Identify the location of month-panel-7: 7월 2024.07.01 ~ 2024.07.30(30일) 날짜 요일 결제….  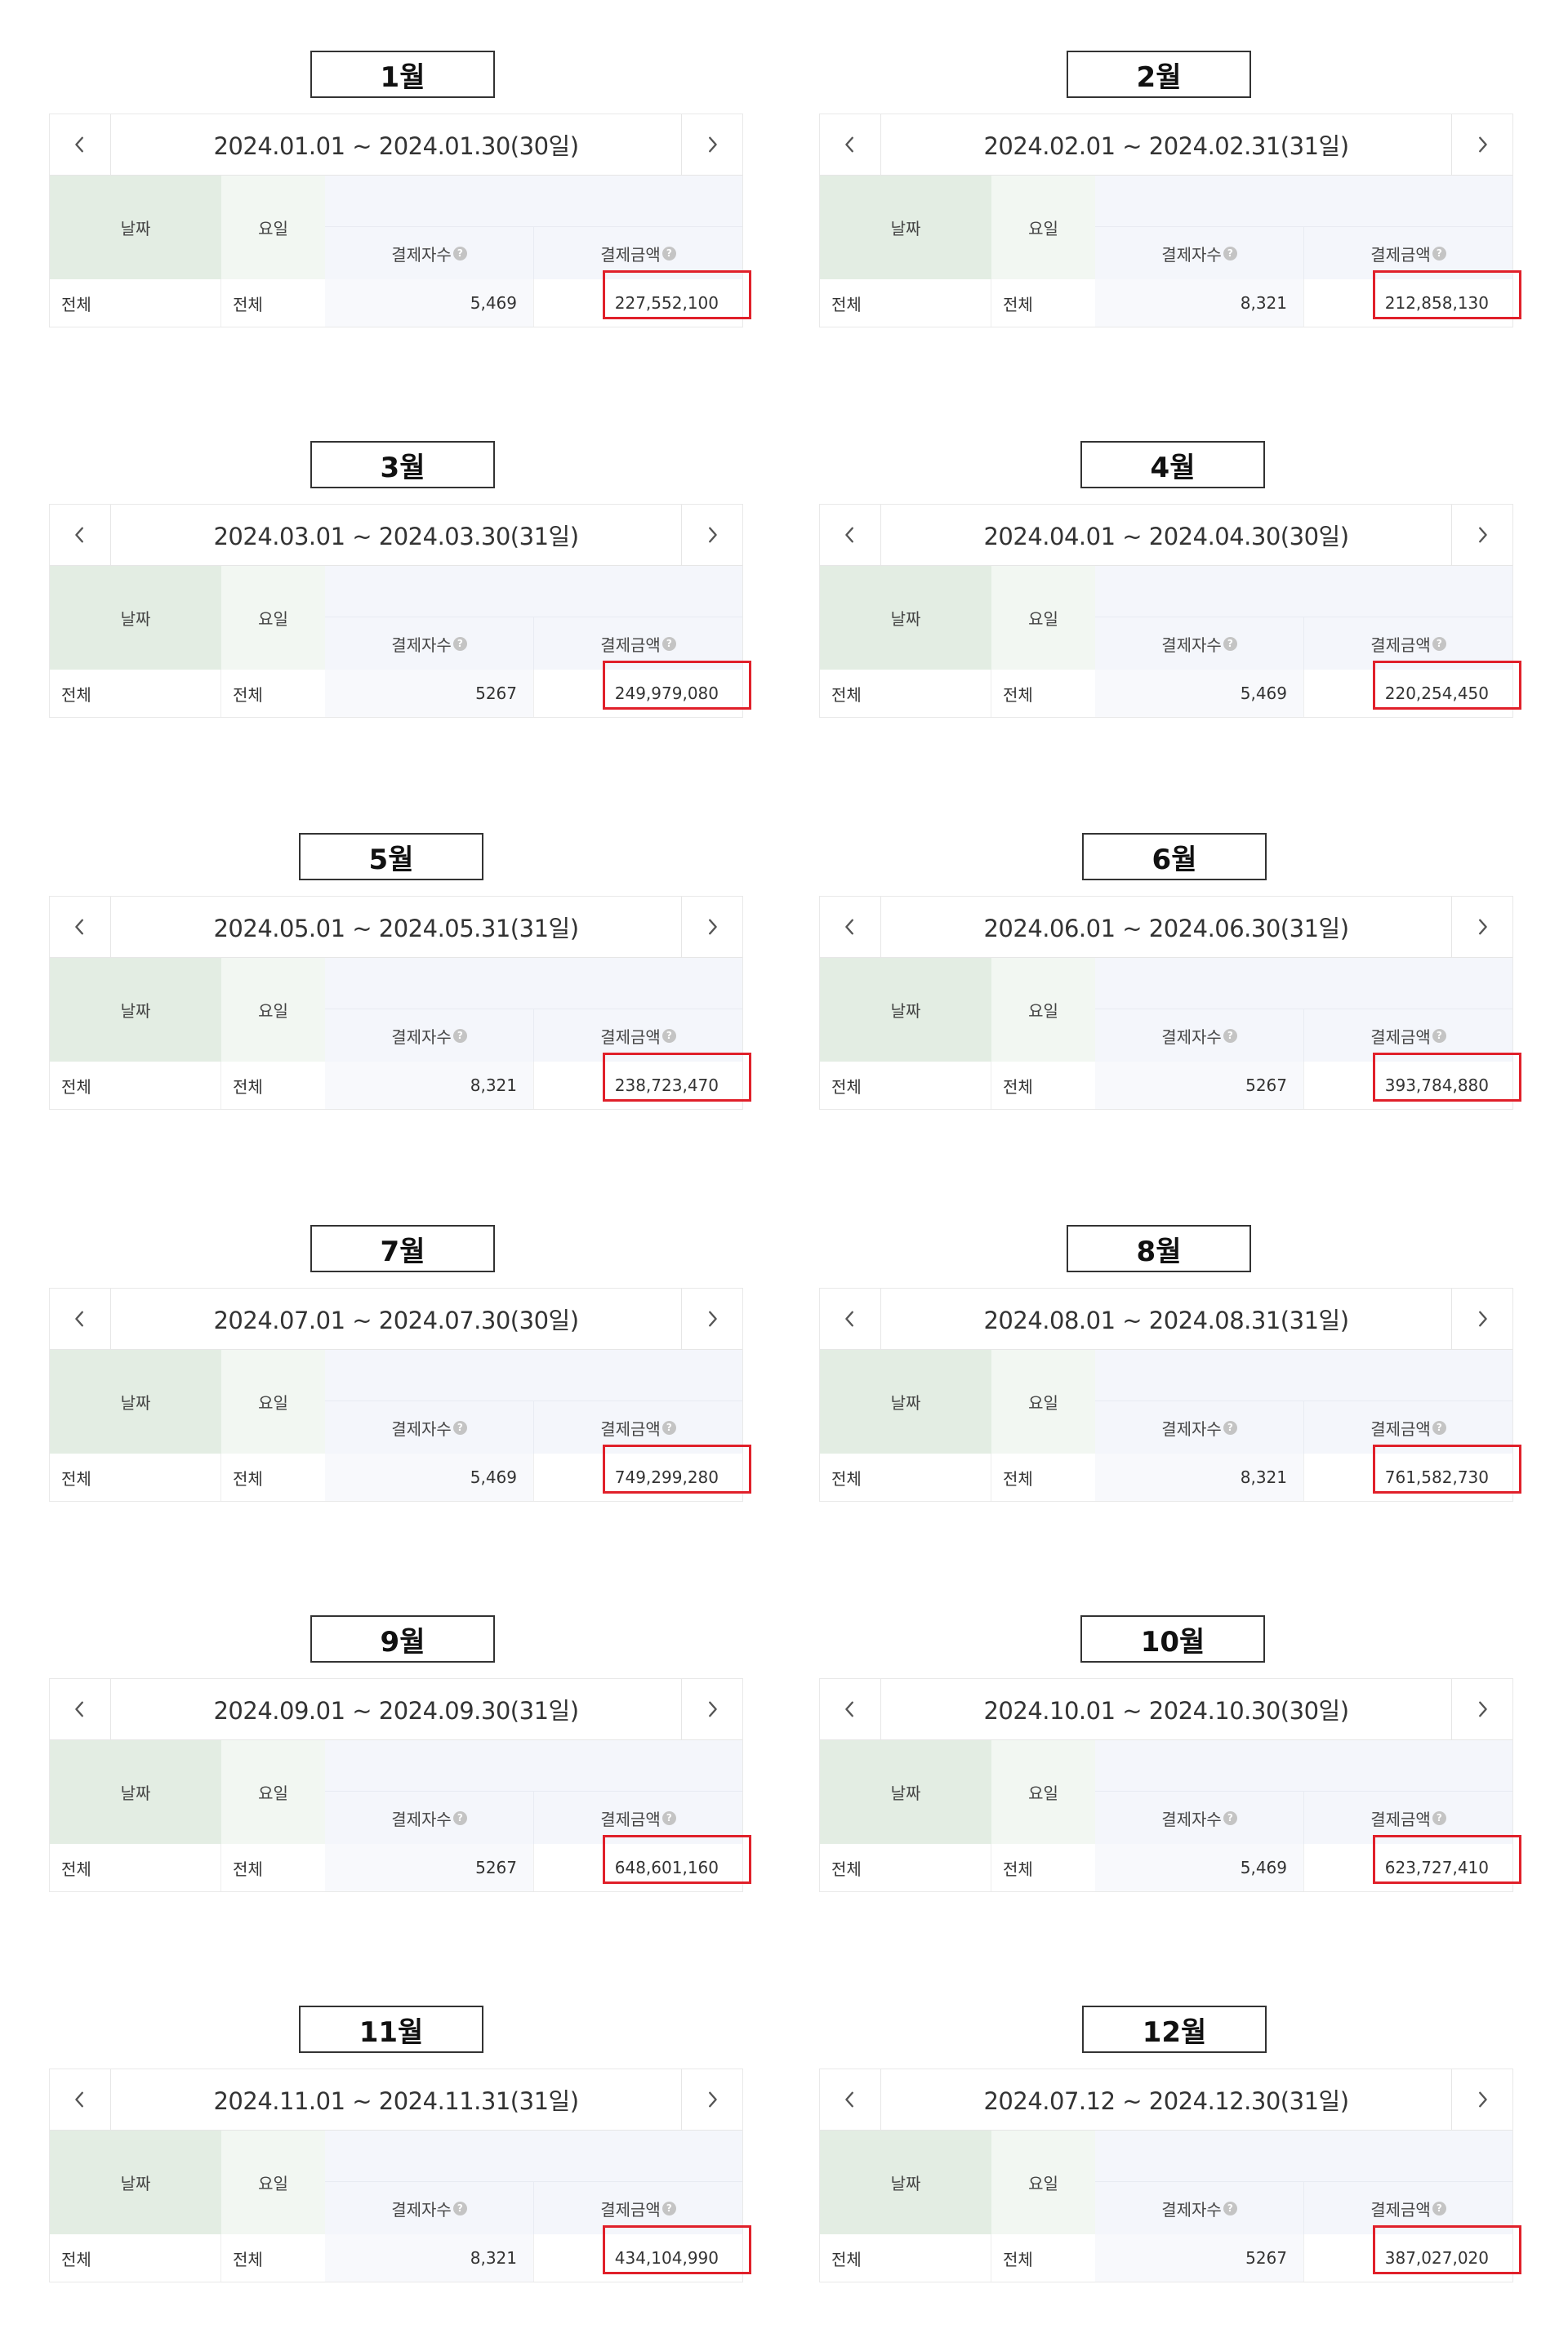
(400, 1364).